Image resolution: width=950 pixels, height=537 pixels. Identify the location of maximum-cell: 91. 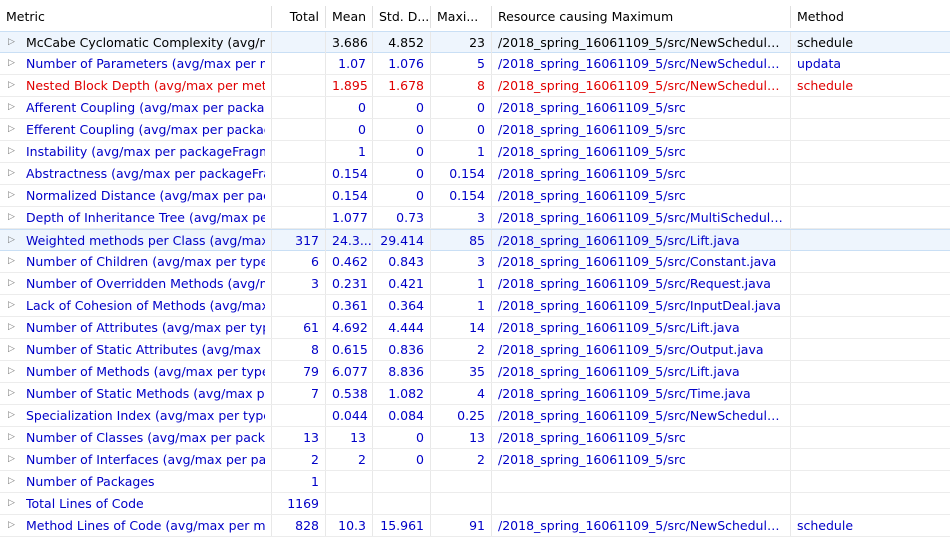
(461, 525).